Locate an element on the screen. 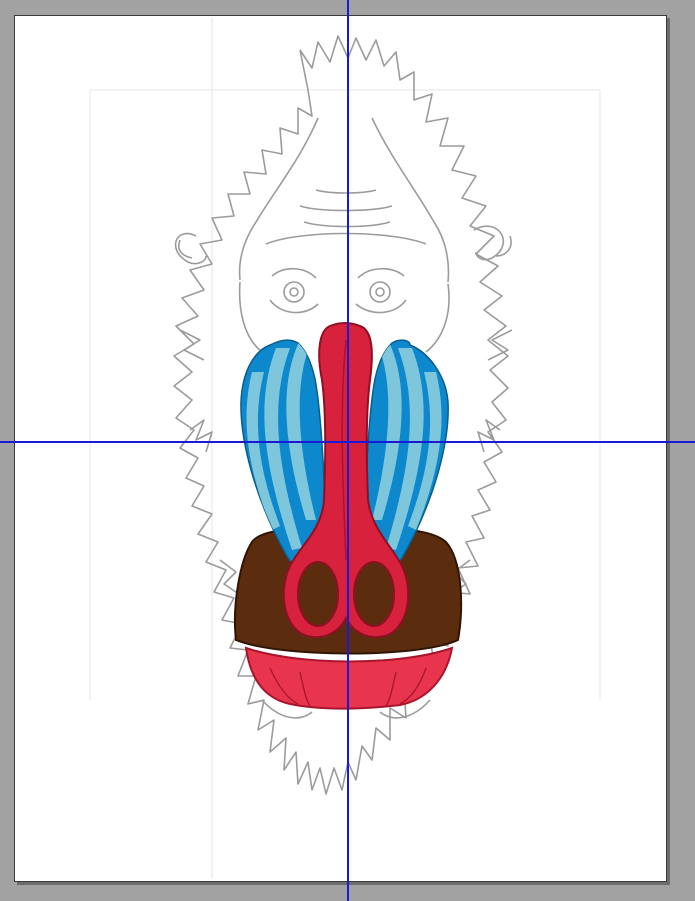 Image resolution: width=695 pixels, height=901 pixels. left-cheek is located at coordinates (282, 452).